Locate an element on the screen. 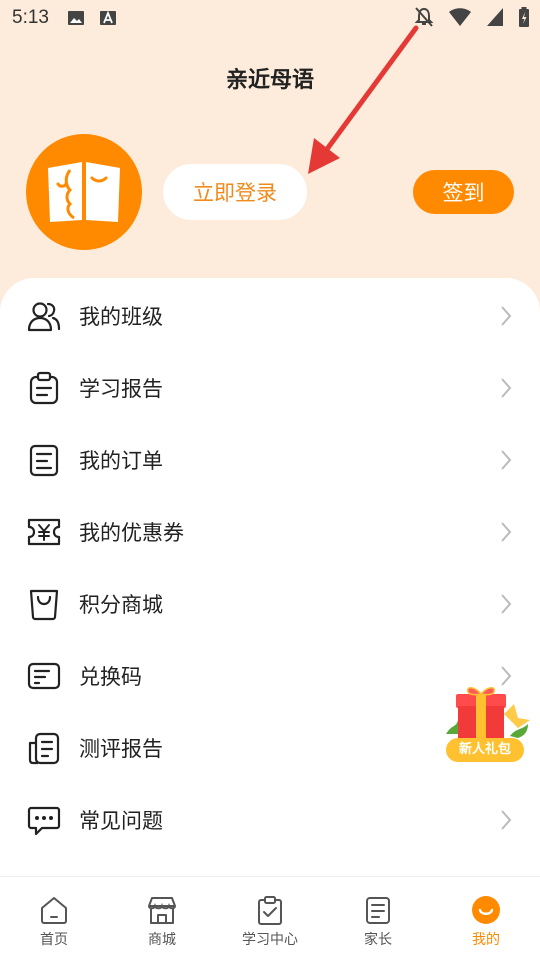  menu-item-my-class: 我的班级 is located at coordinates (270, 316).